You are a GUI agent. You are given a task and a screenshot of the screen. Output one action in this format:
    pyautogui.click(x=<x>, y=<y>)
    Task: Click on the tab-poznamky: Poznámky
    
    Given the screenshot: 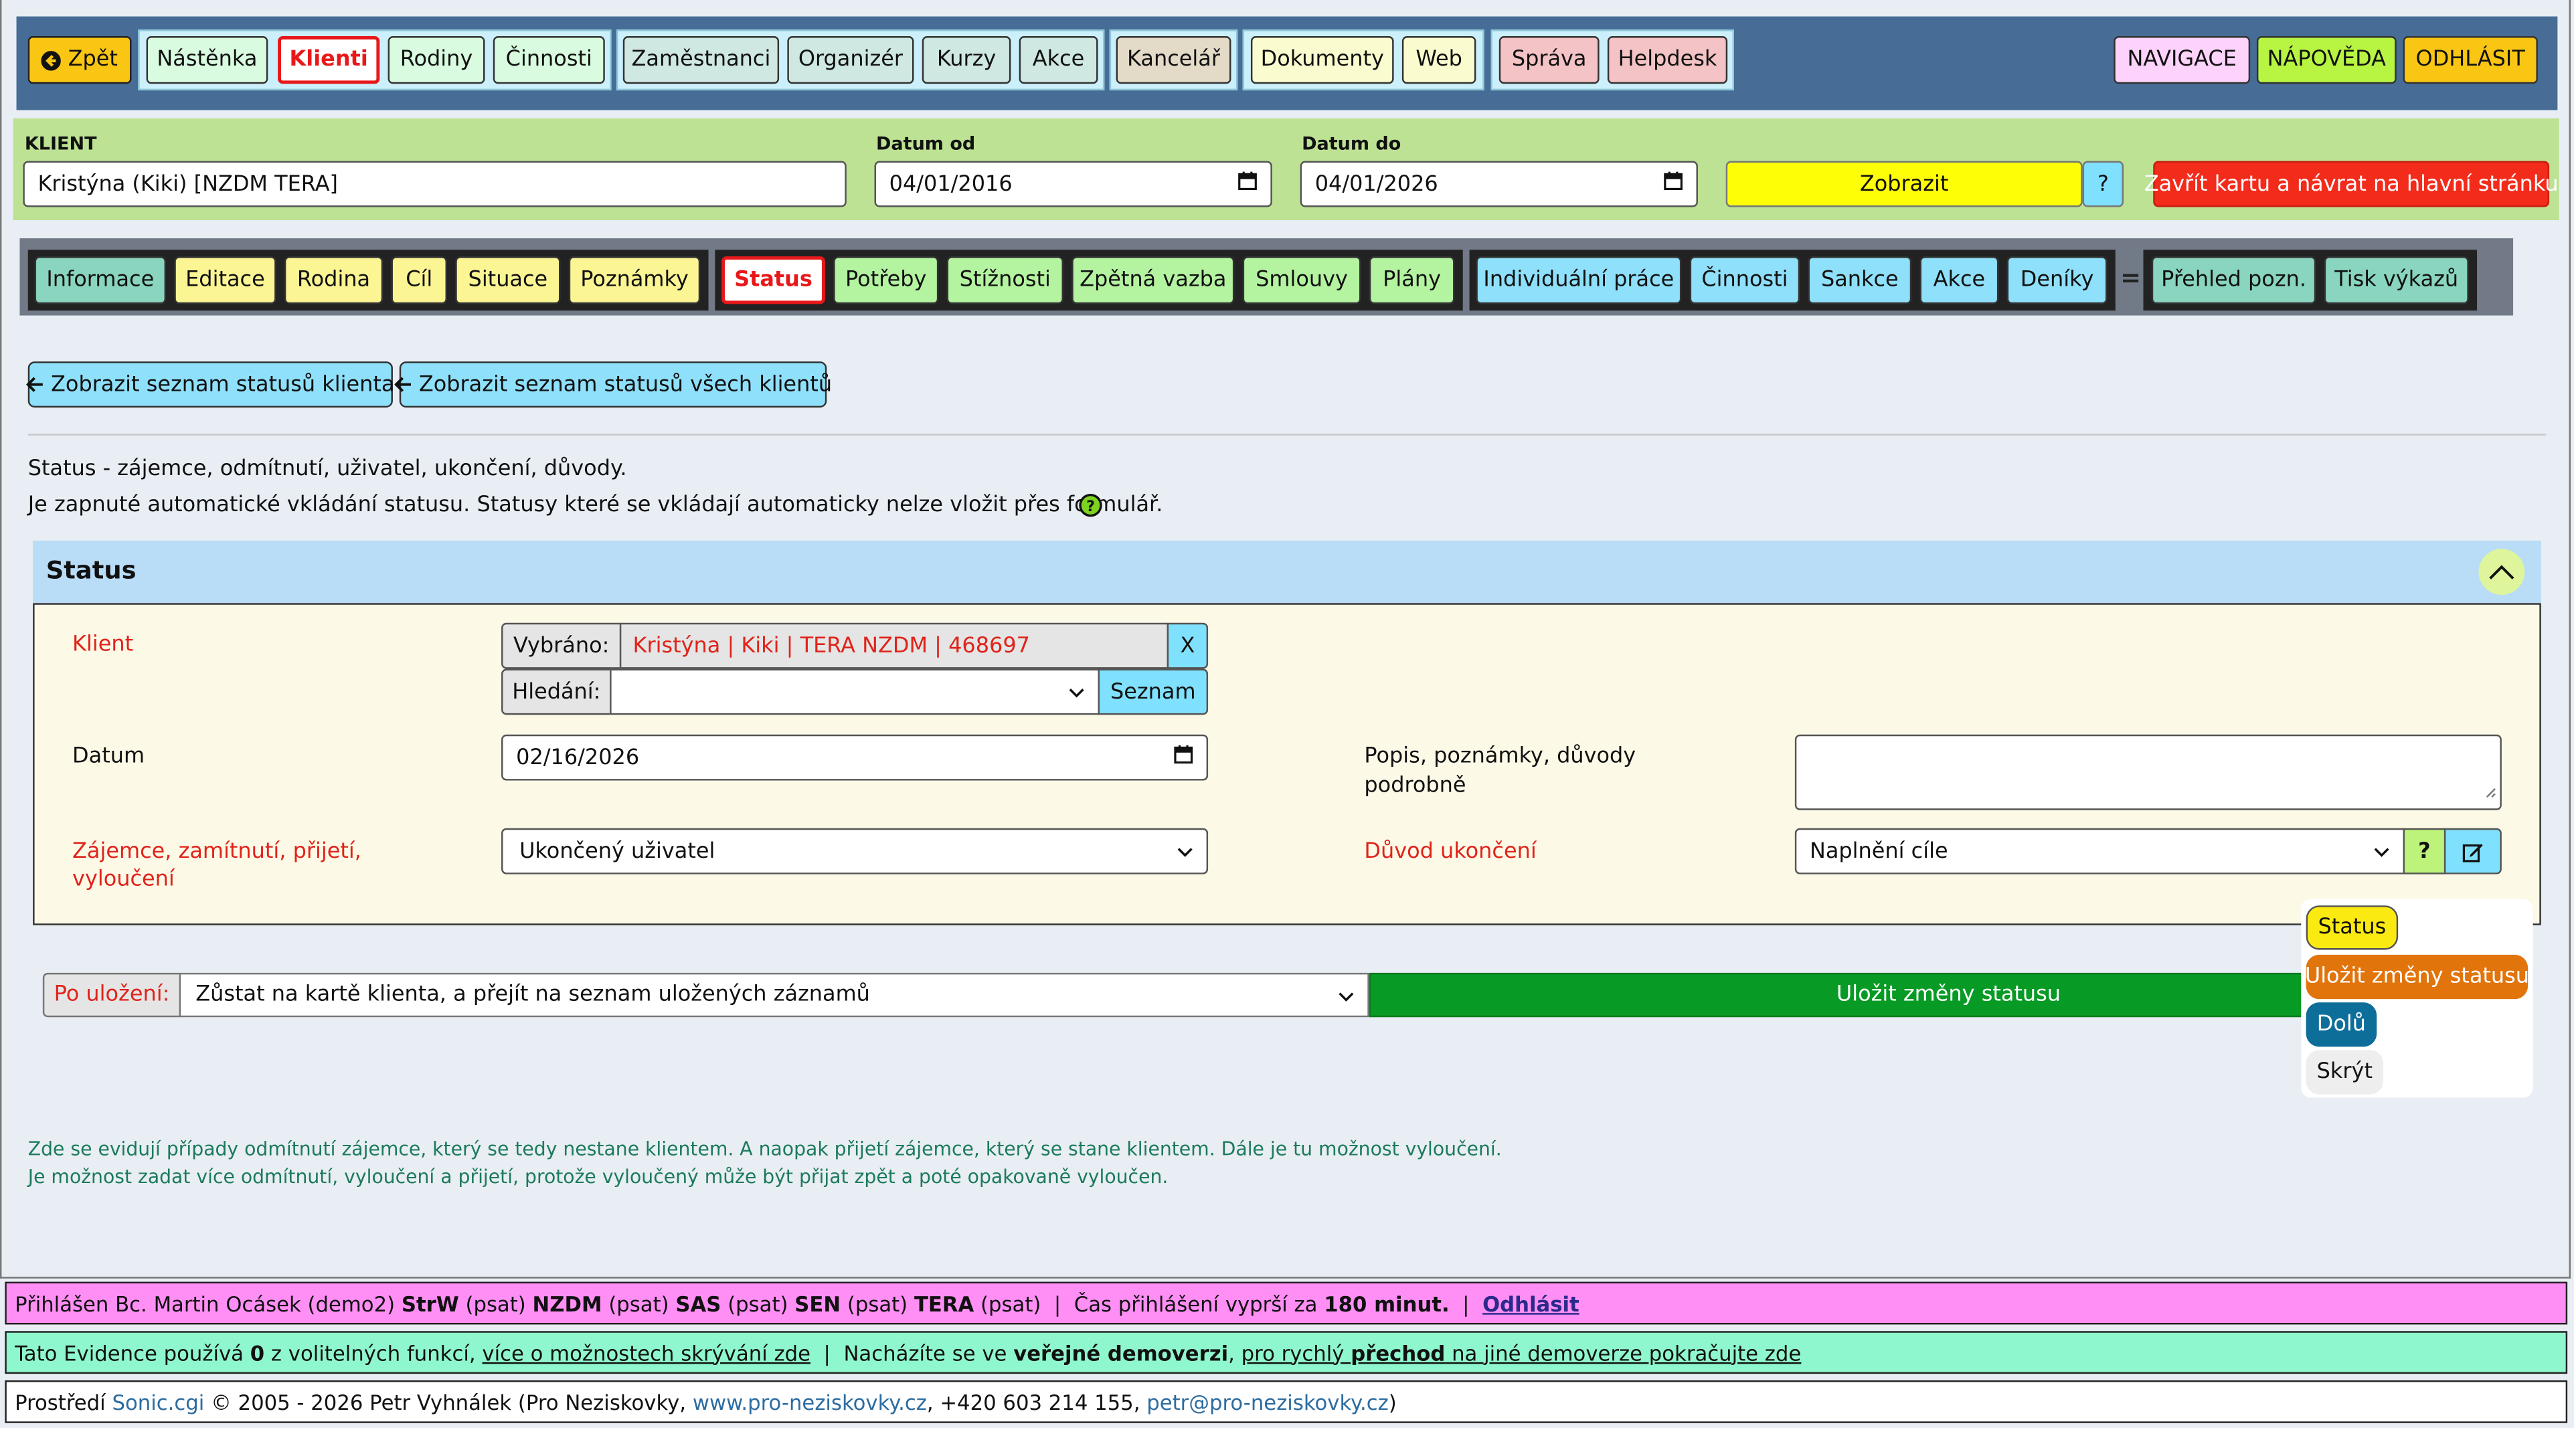 What is the action you would take?
    pyautogui.click(x=634, y=280)
    